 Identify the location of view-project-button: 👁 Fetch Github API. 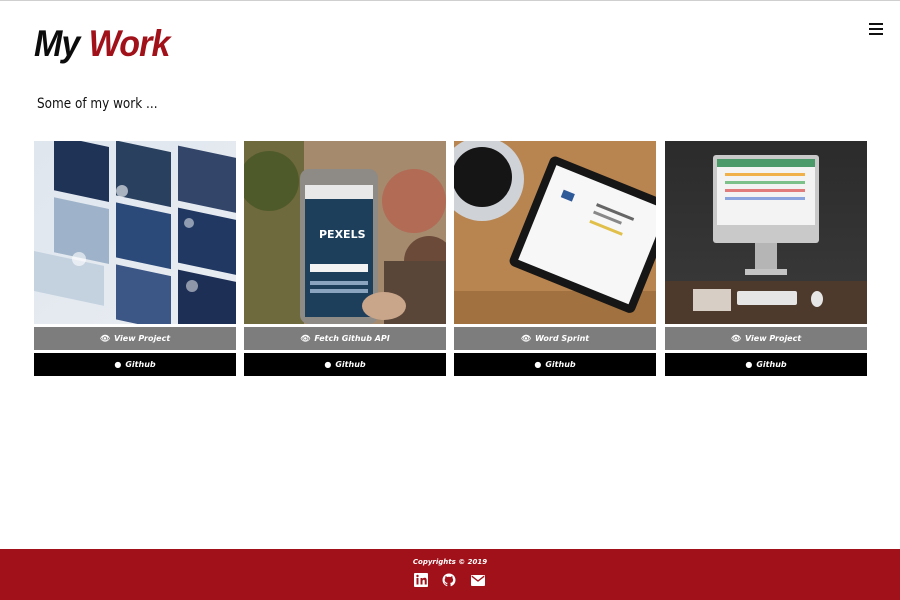
(345, 338).